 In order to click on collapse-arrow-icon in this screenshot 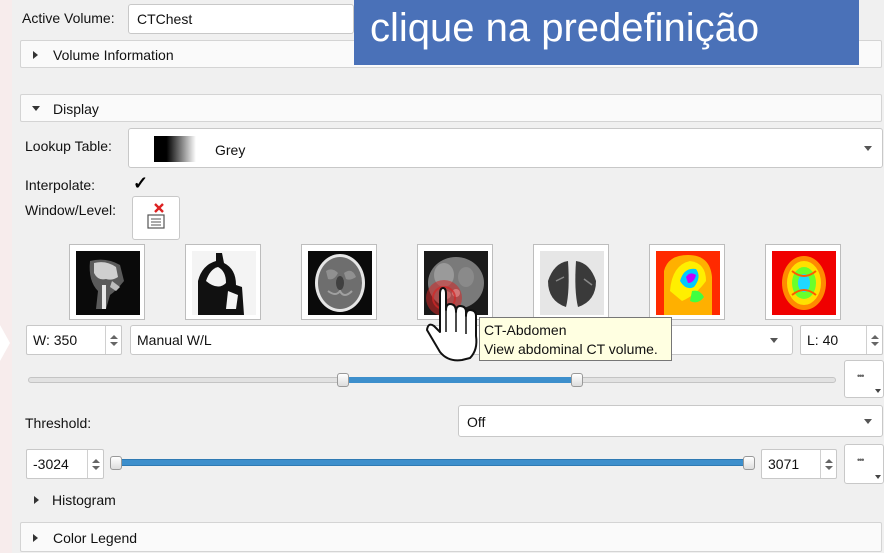, I will do `click(36, 108)`.